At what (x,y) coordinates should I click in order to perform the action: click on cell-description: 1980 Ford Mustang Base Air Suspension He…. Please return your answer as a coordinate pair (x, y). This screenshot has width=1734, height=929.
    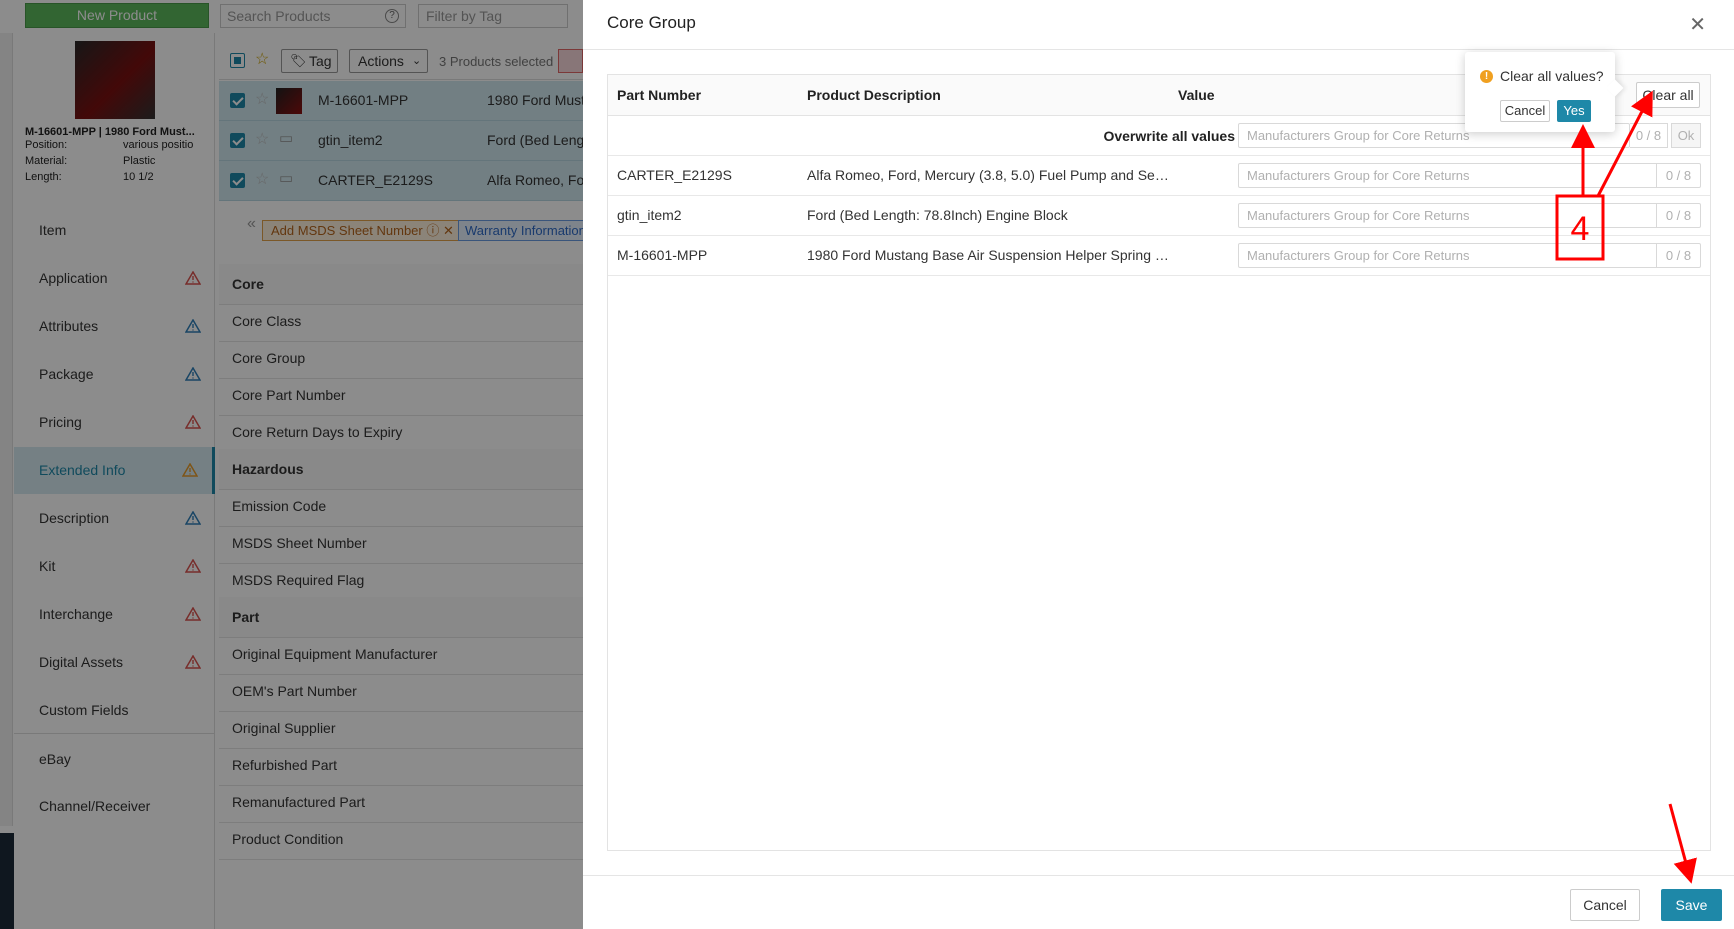
    Looking at the image, I should click on (988, 255).